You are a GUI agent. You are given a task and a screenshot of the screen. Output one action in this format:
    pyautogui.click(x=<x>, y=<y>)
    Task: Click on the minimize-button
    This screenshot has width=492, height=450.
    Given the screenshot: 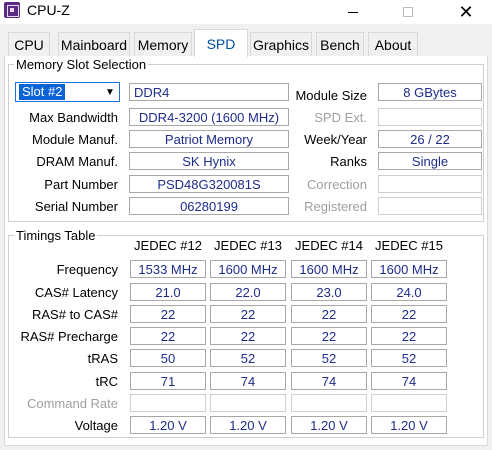 What is the action you would take?
    pyautogui.click(x=353, y=12)
    